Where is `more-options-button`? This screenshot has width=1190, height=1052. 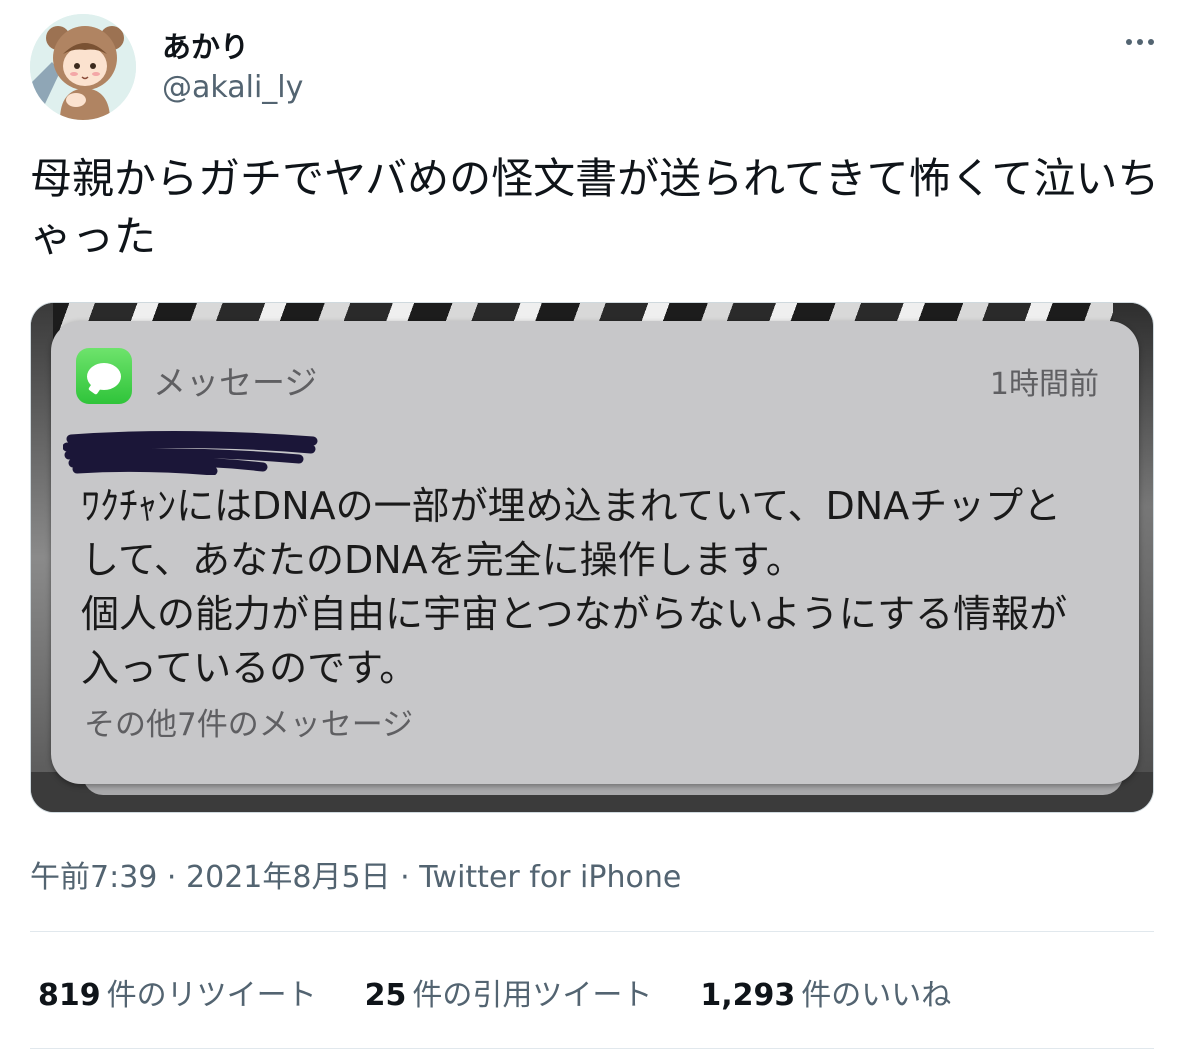
more-options-button is located at coordinates (1140, 42).